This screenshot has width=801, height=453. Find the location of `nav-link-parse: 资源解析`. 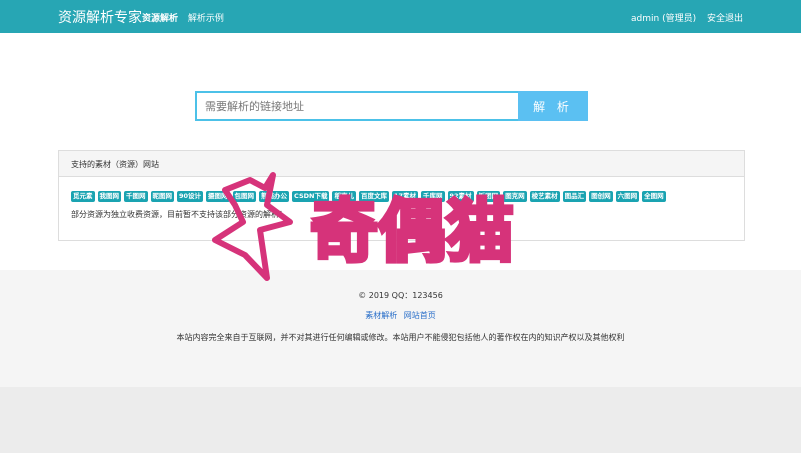

nav-link-parse: 资源解析 is located at coordinates (160, 19).